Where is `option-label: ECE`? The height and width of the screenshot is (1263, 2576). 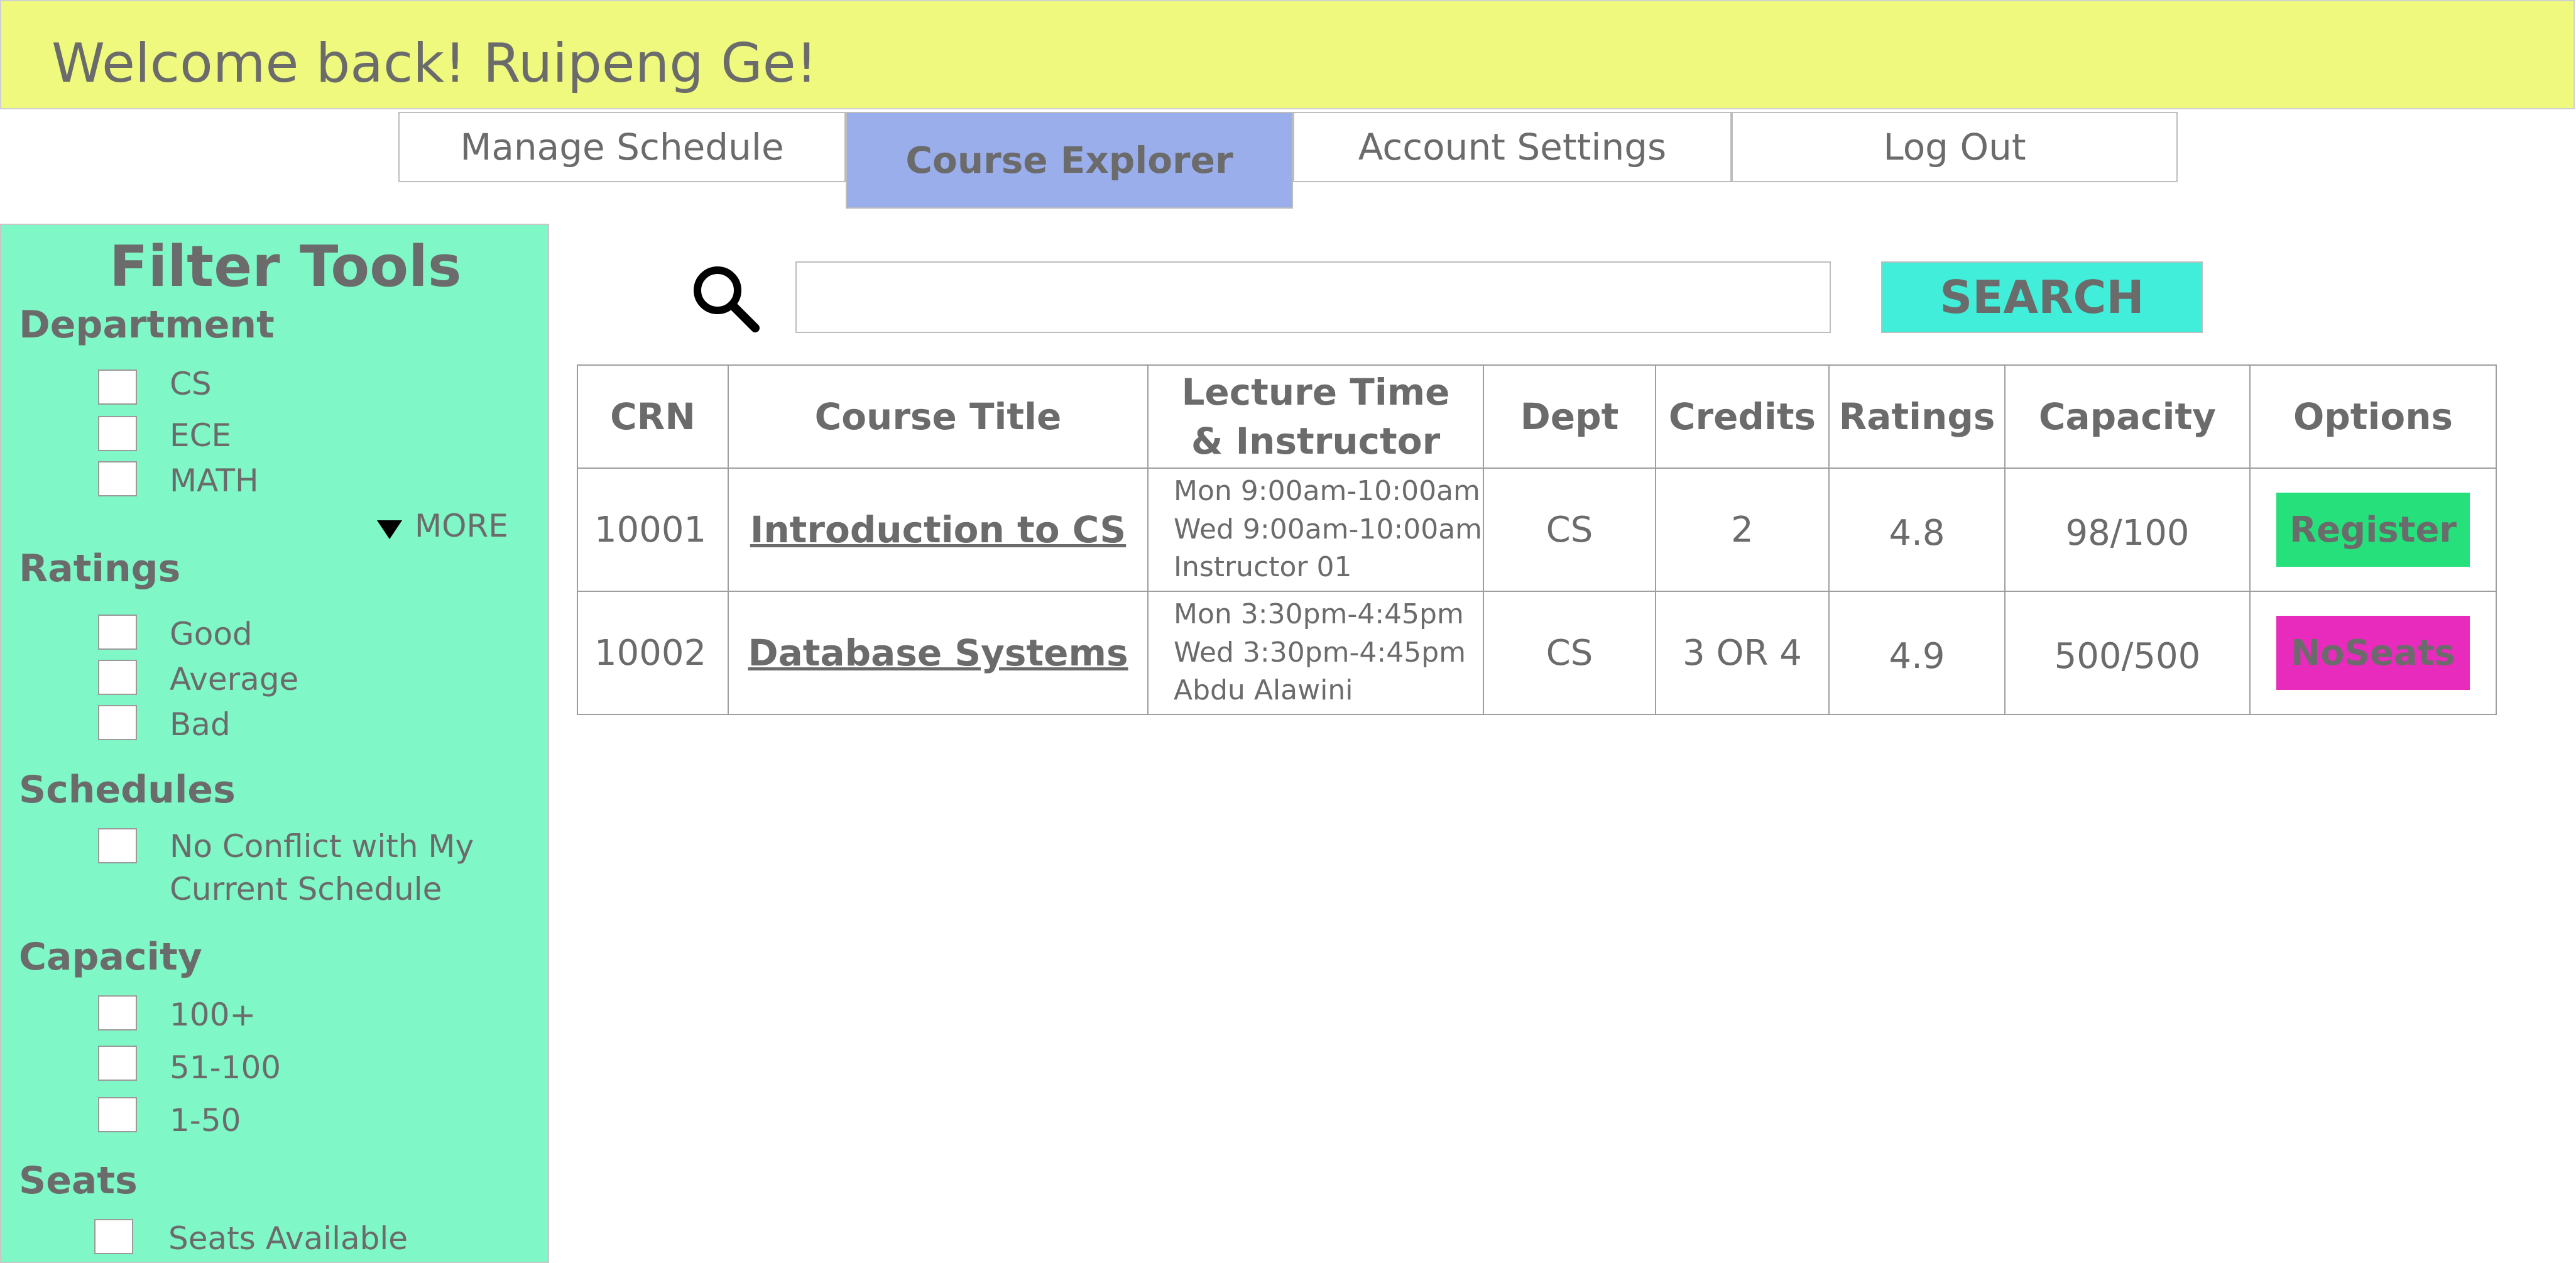 option-label: ECE is located at coordinates (201, 435).